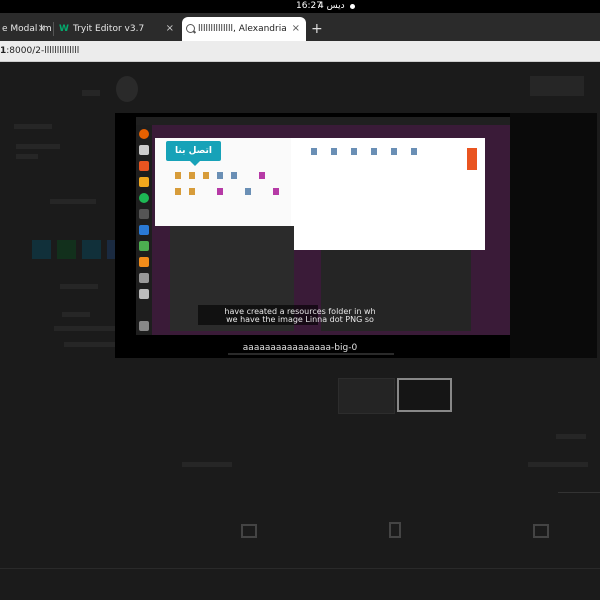 The height and width of the screenshot is (600, 600). Describe the element at coordinates (557, 86) in the screenshot. I see `ghost-panel` at that location.